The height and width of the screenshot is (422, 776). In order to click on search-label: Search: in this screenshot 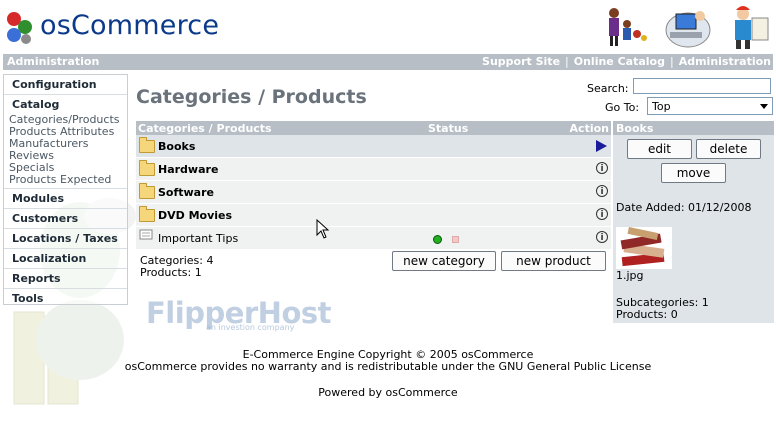, I will do `click(608, 88)`.